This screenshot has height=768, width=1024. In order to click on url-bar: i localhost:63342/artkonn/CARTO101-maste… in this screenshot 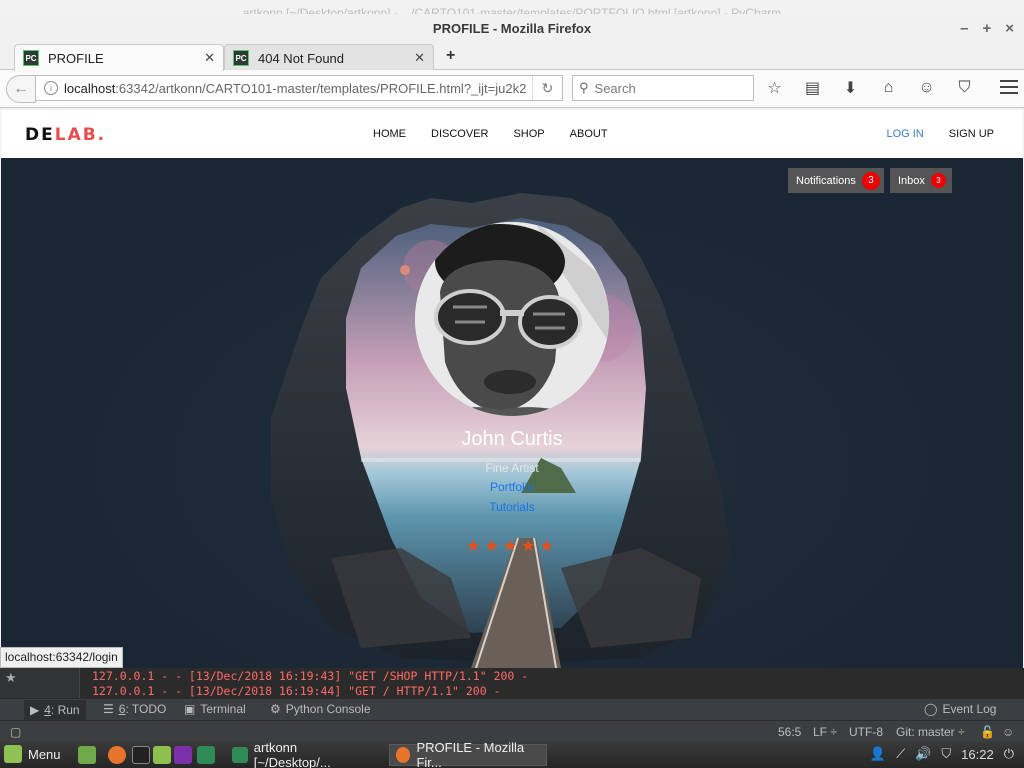, I will do `click(299, 88)`.